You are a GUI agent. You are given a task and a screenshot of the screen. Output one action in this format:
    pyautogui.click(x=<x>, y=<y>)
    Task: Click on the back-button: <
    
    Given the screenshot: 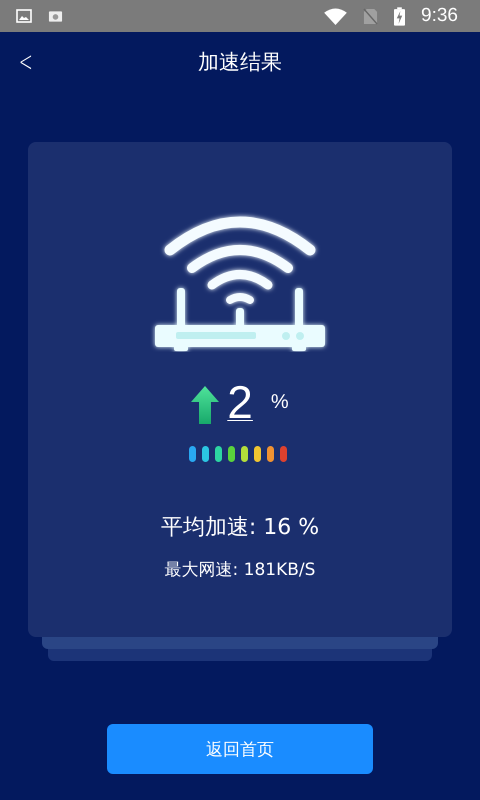 What is the action you would take?
    pyautogui.click(x=26, y=62)
    